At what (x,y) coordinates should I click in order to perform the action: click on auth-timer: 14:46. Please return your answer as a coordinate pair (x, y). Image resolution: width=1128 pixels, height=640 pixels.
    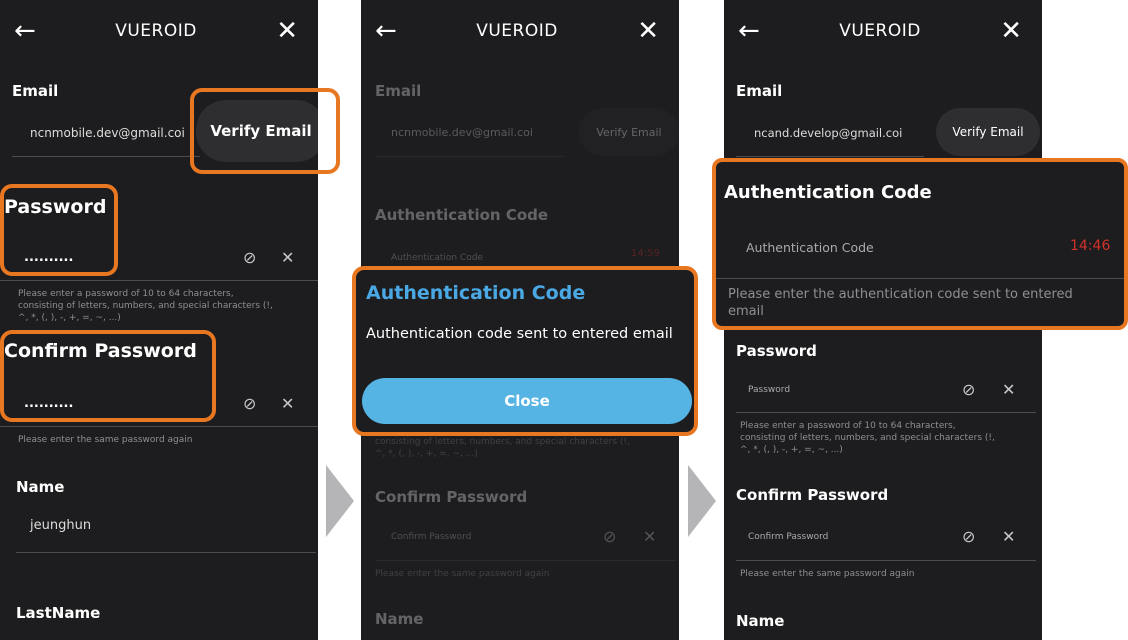
    Looking at the image, I should click on (1090, 246).